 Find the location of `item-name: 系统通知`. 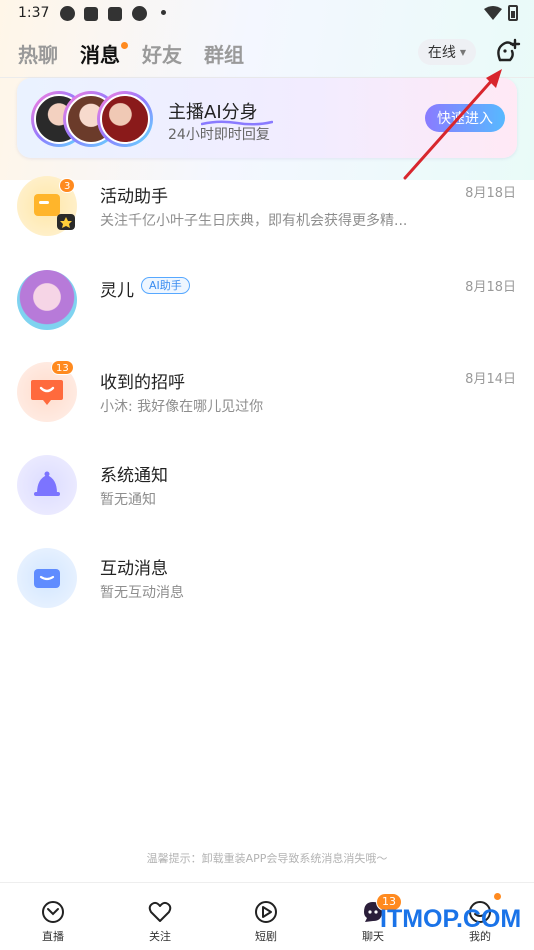

item-name: 系统通知 is located at coordinates (134, 476).